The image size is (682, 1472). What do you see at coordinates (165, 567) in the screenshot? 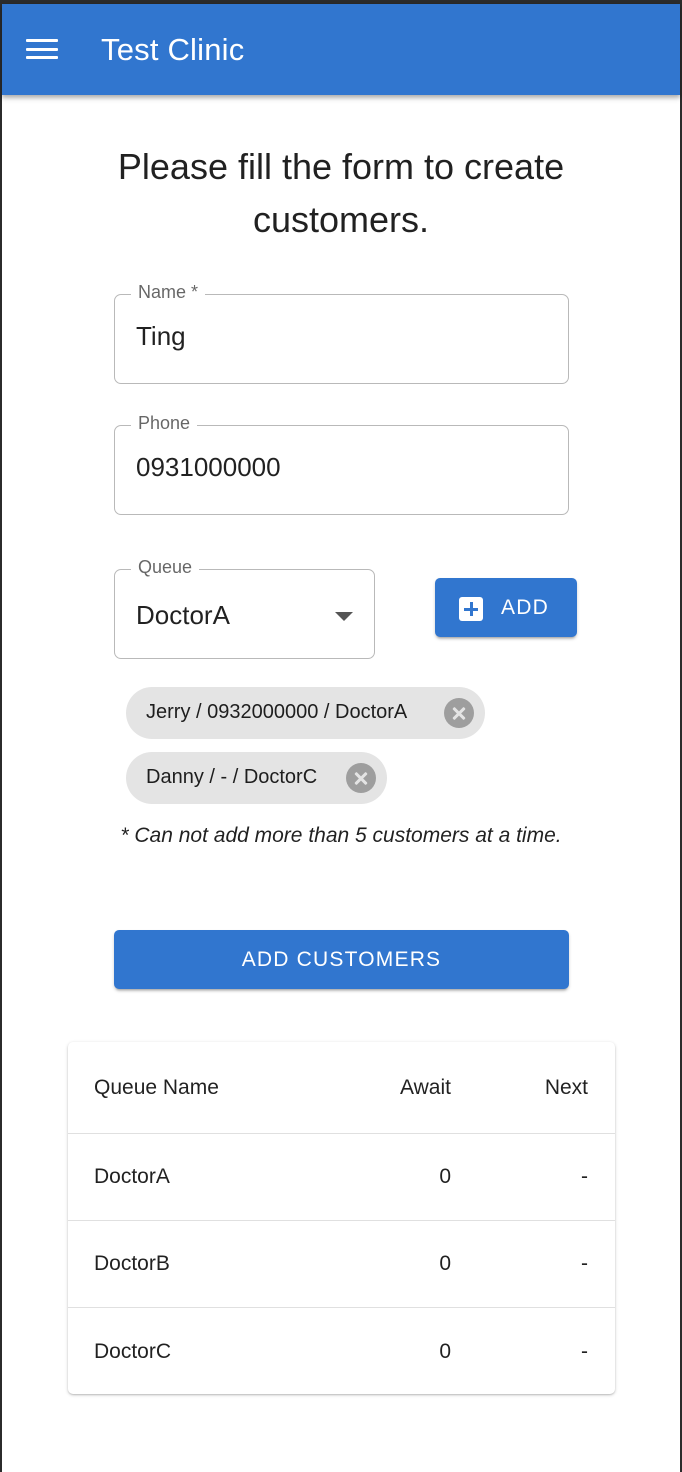
I see `queue-select-label: Queue` at bounding box center [165, 567].